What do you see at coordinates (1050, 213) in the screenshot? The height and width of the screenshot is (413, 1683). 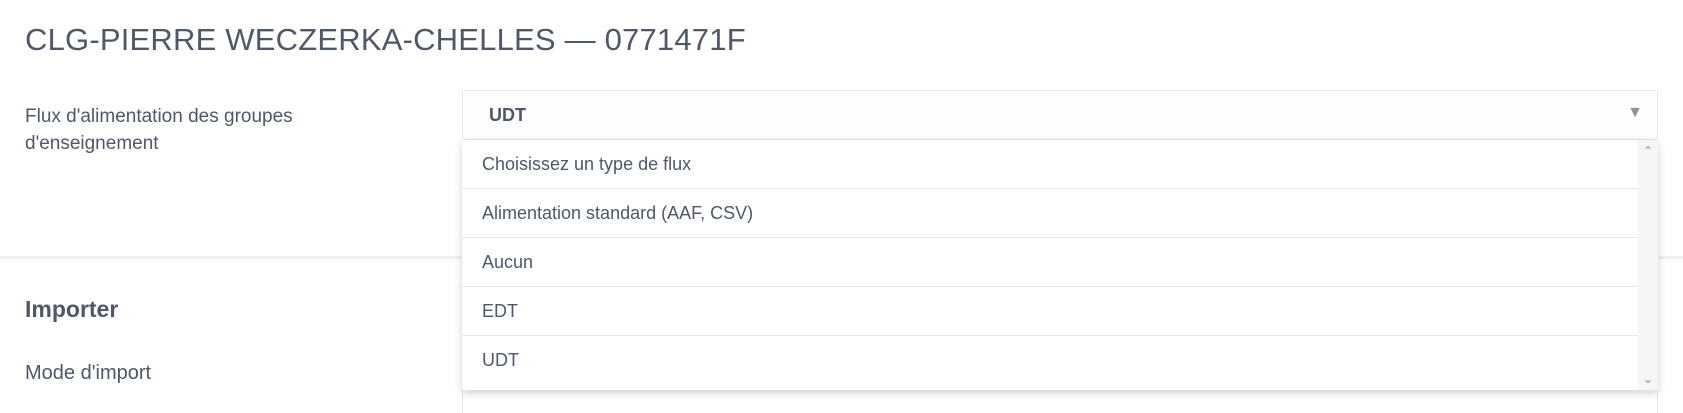 I see `dropdown-option-standard: Alimentation standard (AAF, CSV)` at bounding box center [1050, 213].